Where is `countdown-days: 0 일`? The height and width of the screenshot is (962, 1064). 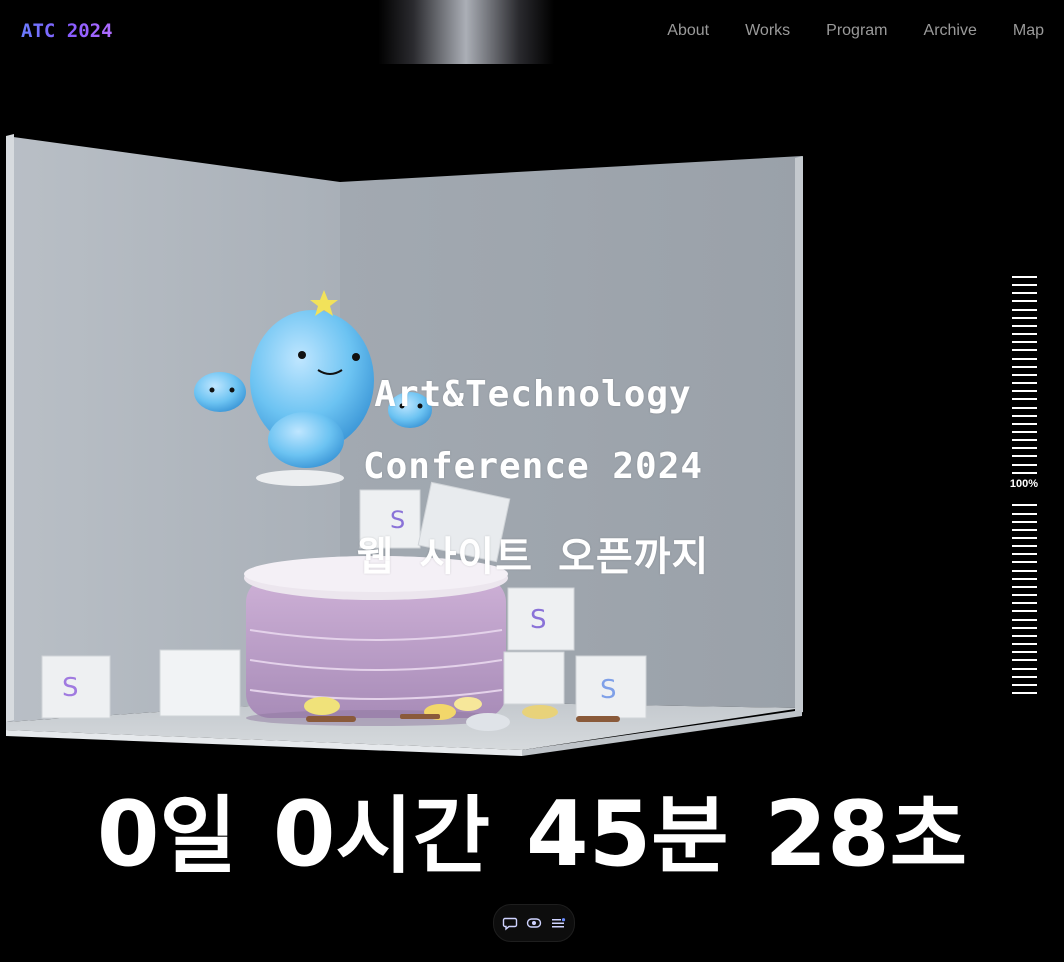
countdown-days: 0 일 is located at coordinates (167, 835).